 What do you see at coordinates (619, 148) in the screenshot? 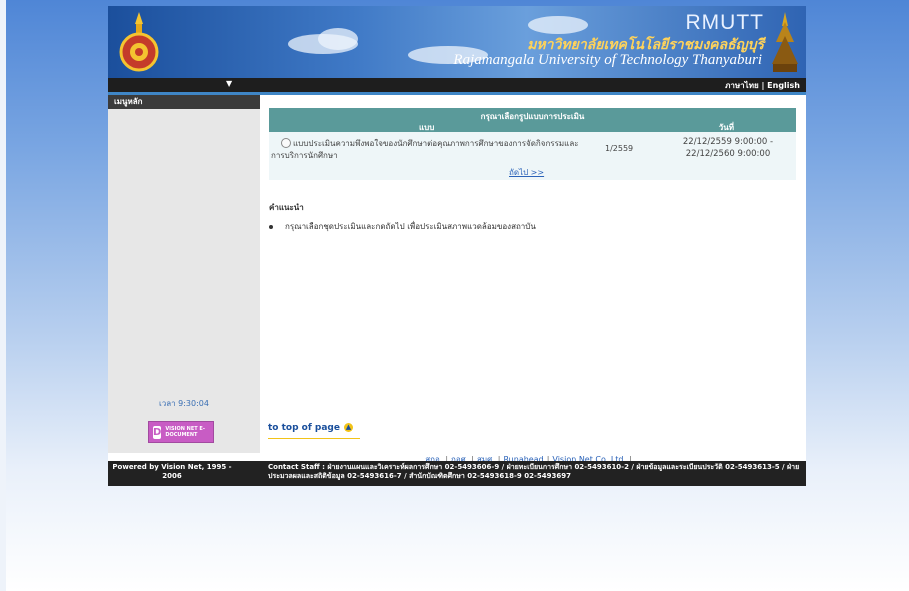
I see `term-value: 1/2559` at bounding box center [619, 148].